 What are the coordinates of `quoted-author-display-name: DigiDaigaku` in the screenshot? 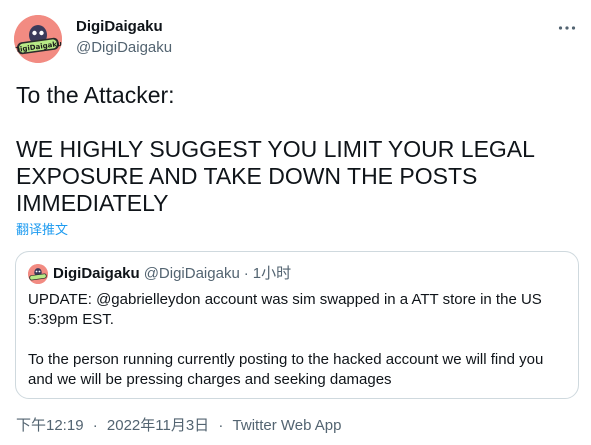 It's located at (96, 273).